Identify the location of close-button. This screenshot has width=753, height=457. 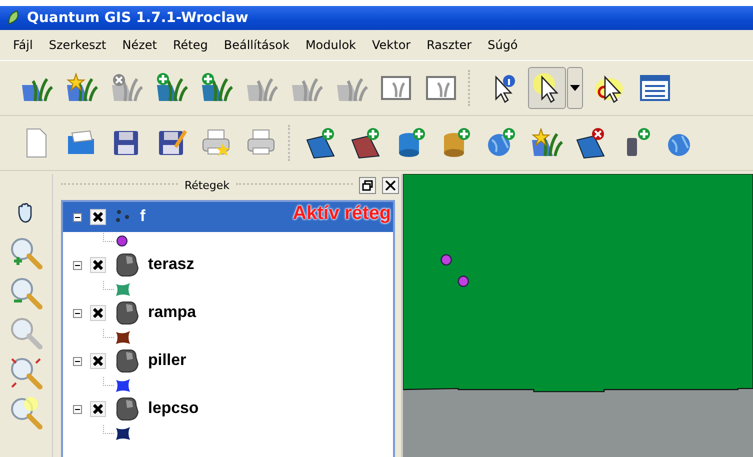
(390, 185).